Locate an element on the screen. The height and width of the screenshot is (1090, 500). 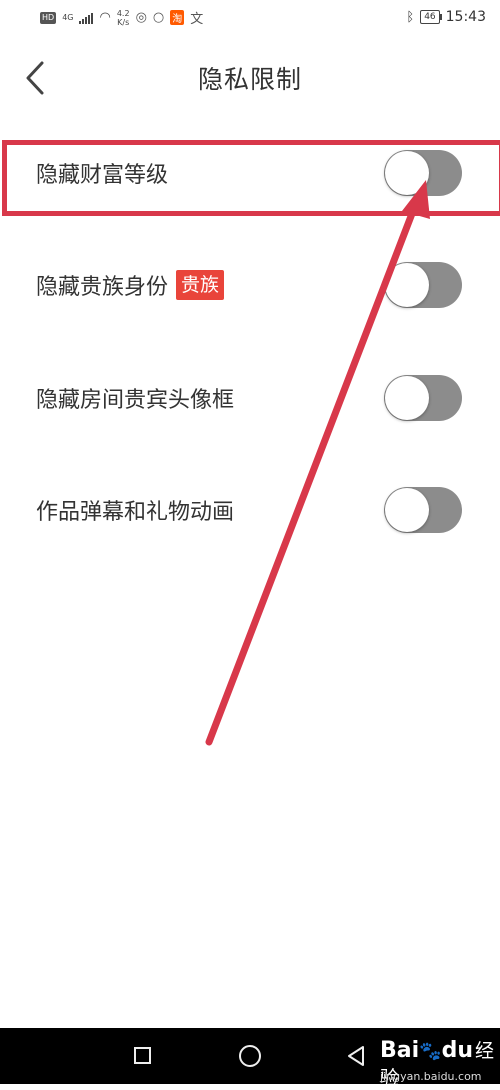
navigation-bar: Bai🐾du 经验 jingyan.baidu.com is located at coordinates (250, 1058).